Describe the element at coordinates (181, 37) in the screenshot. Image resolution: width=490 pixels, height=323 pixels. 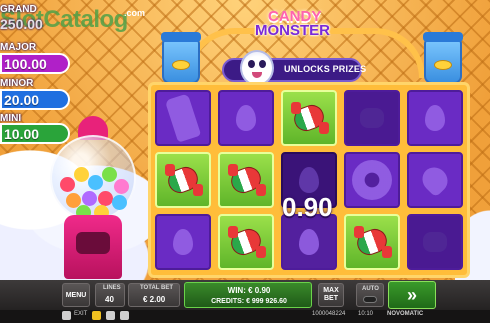
I see `jar-left-lid` at that location.